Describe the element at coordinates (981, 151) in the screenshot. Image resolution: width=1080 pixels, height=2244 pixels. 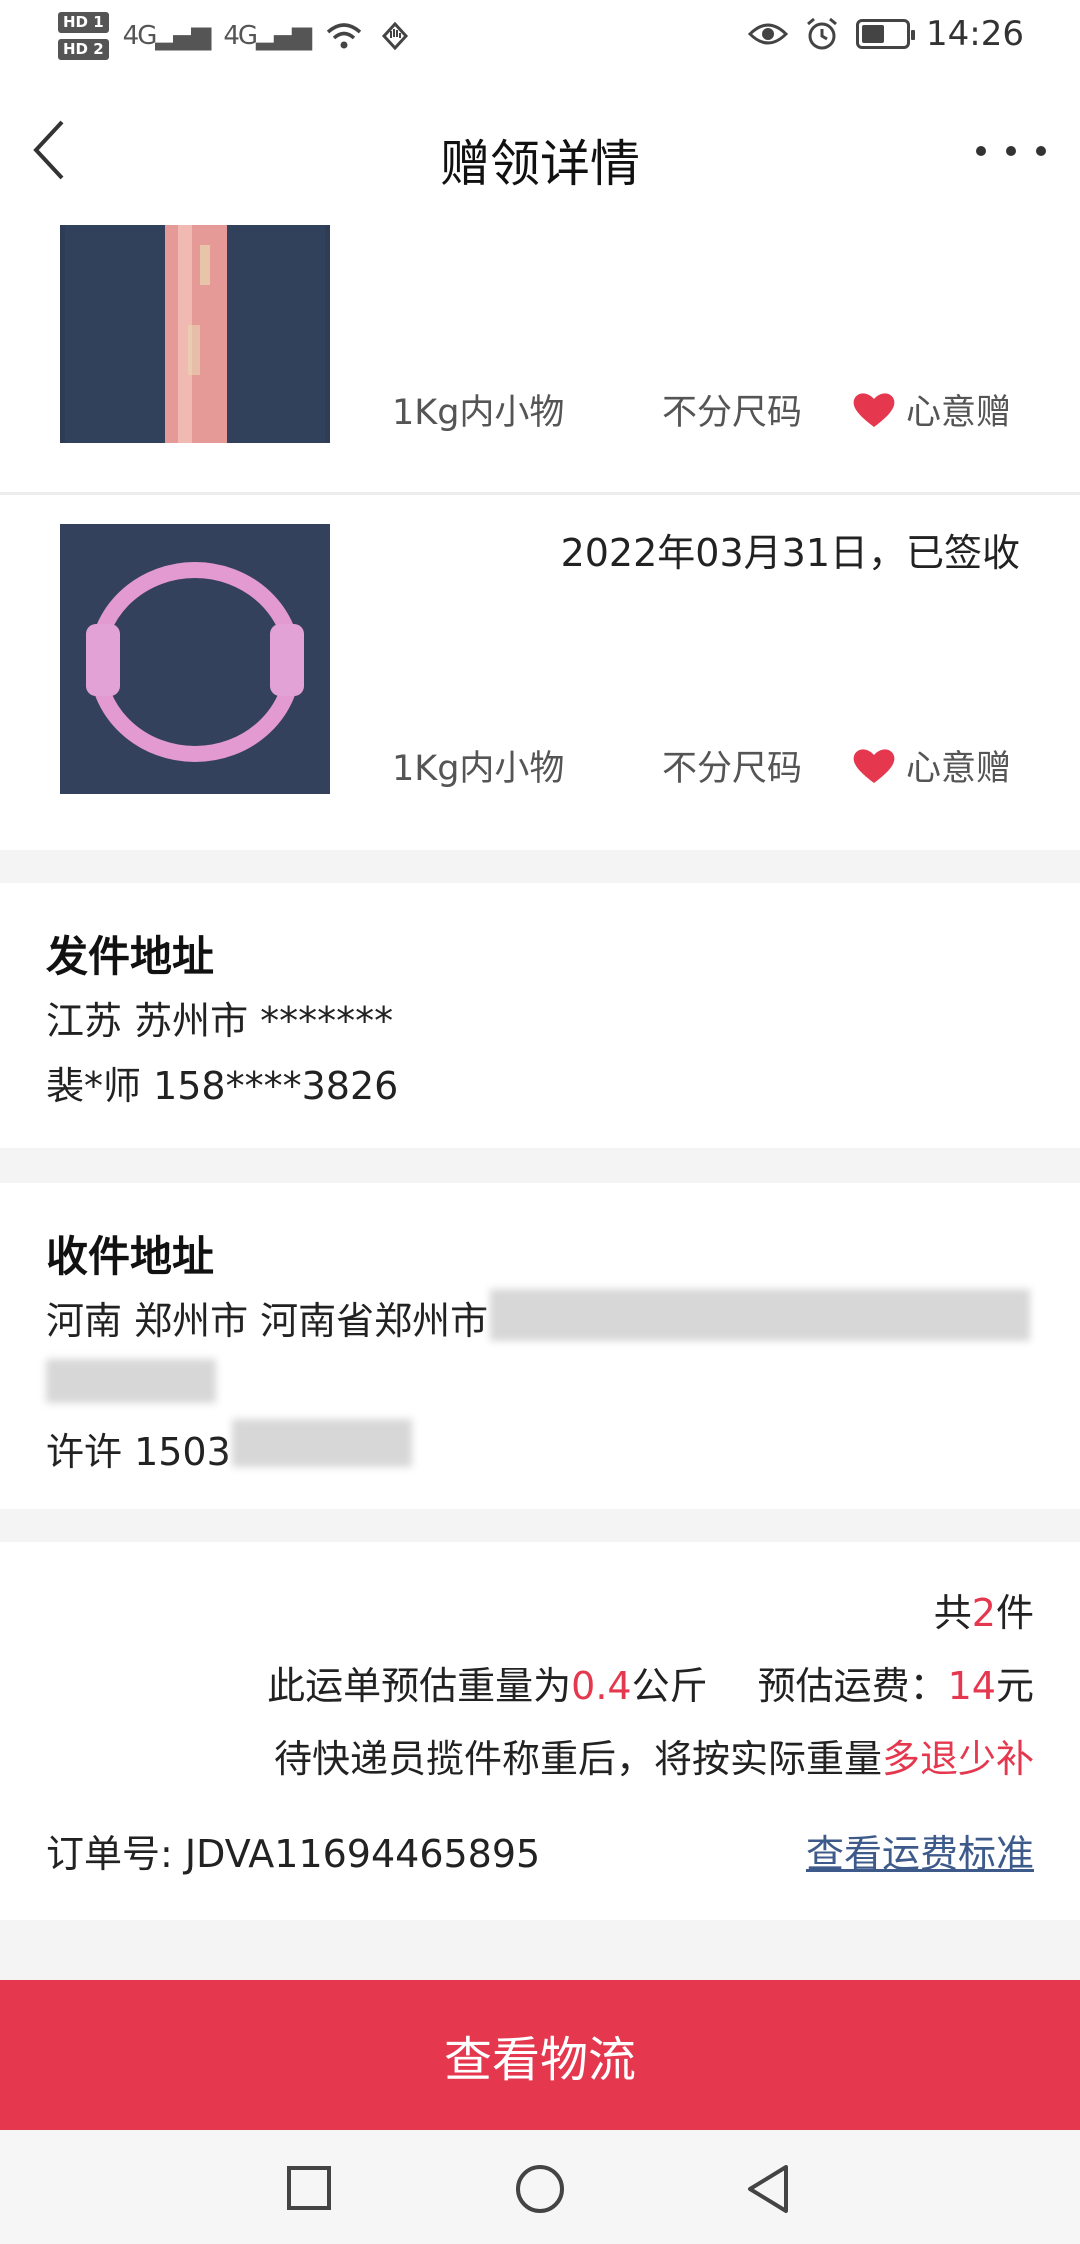
I see `more-icon` at that location.